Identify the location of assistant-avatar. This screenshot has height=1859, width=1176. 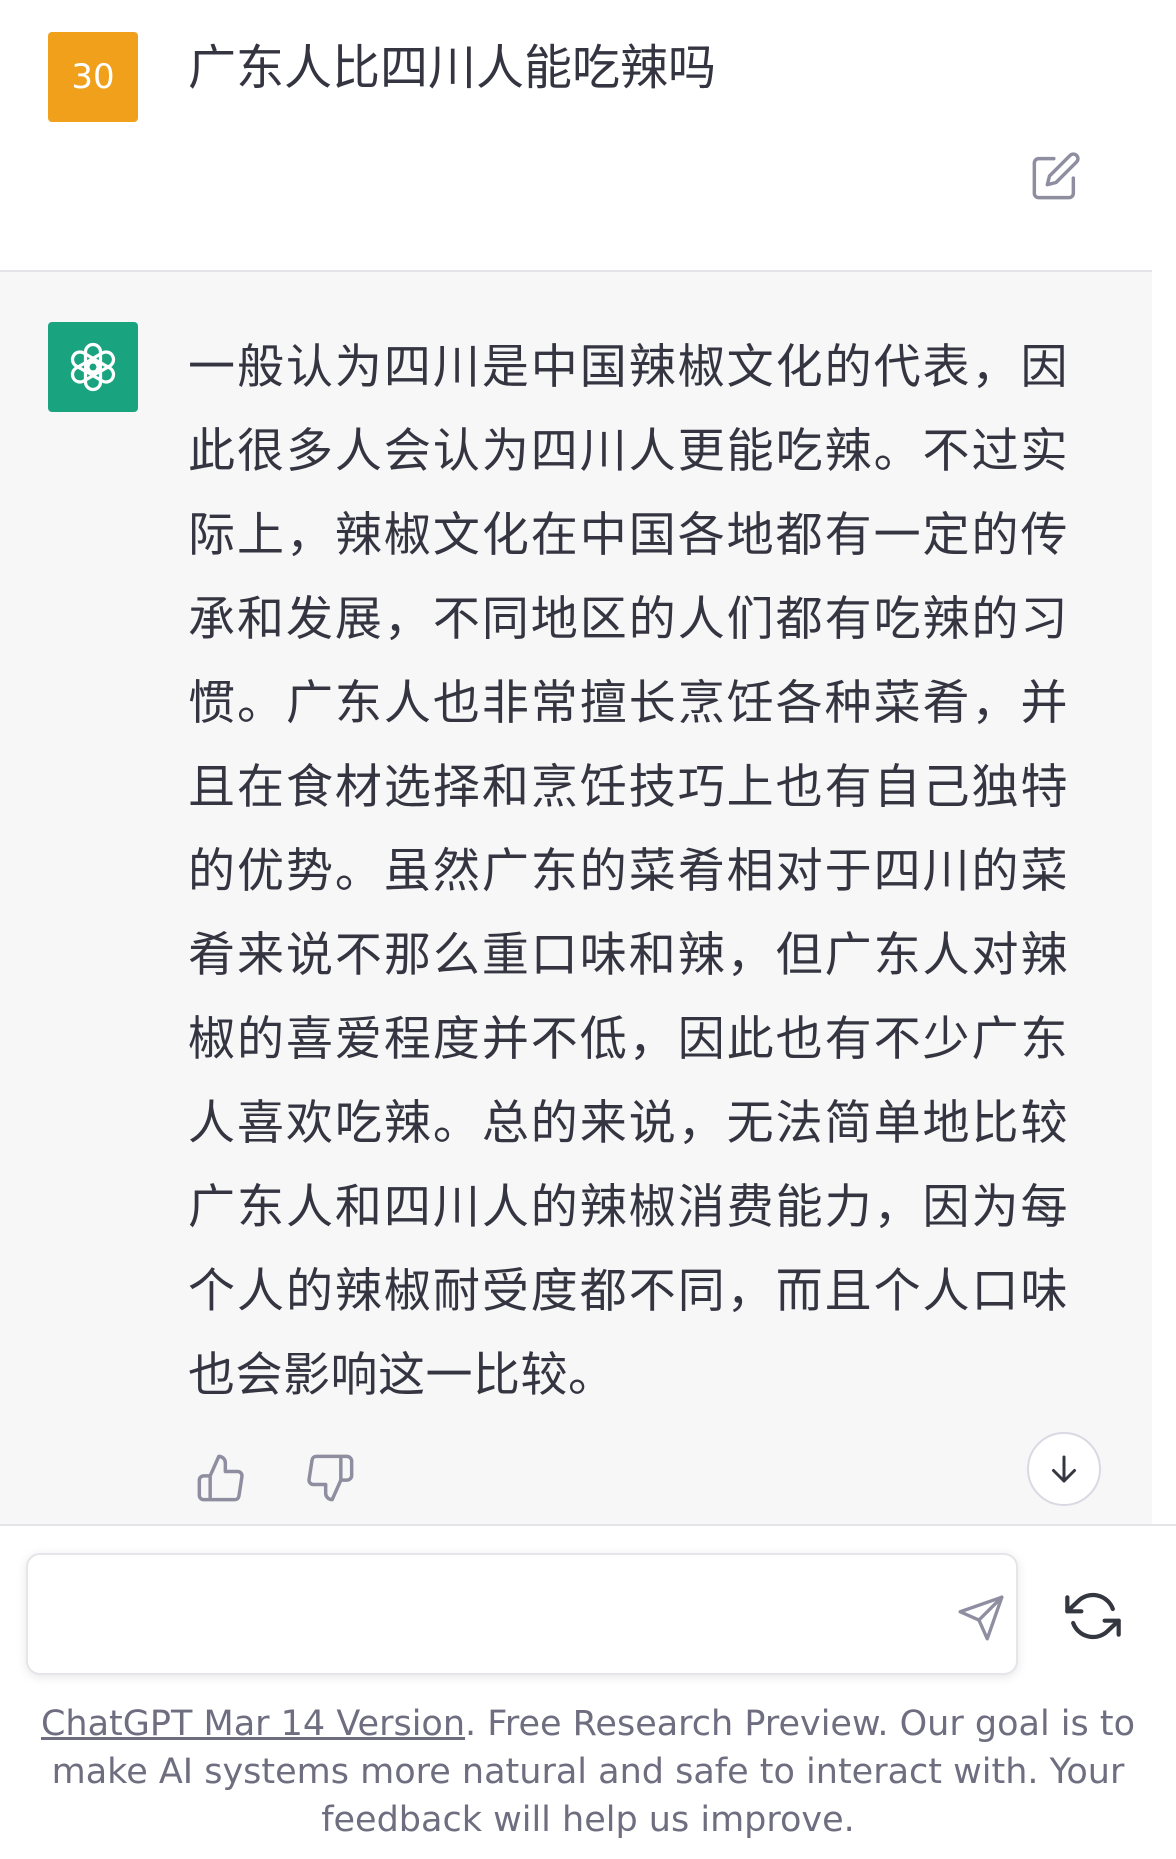
(93, 367).